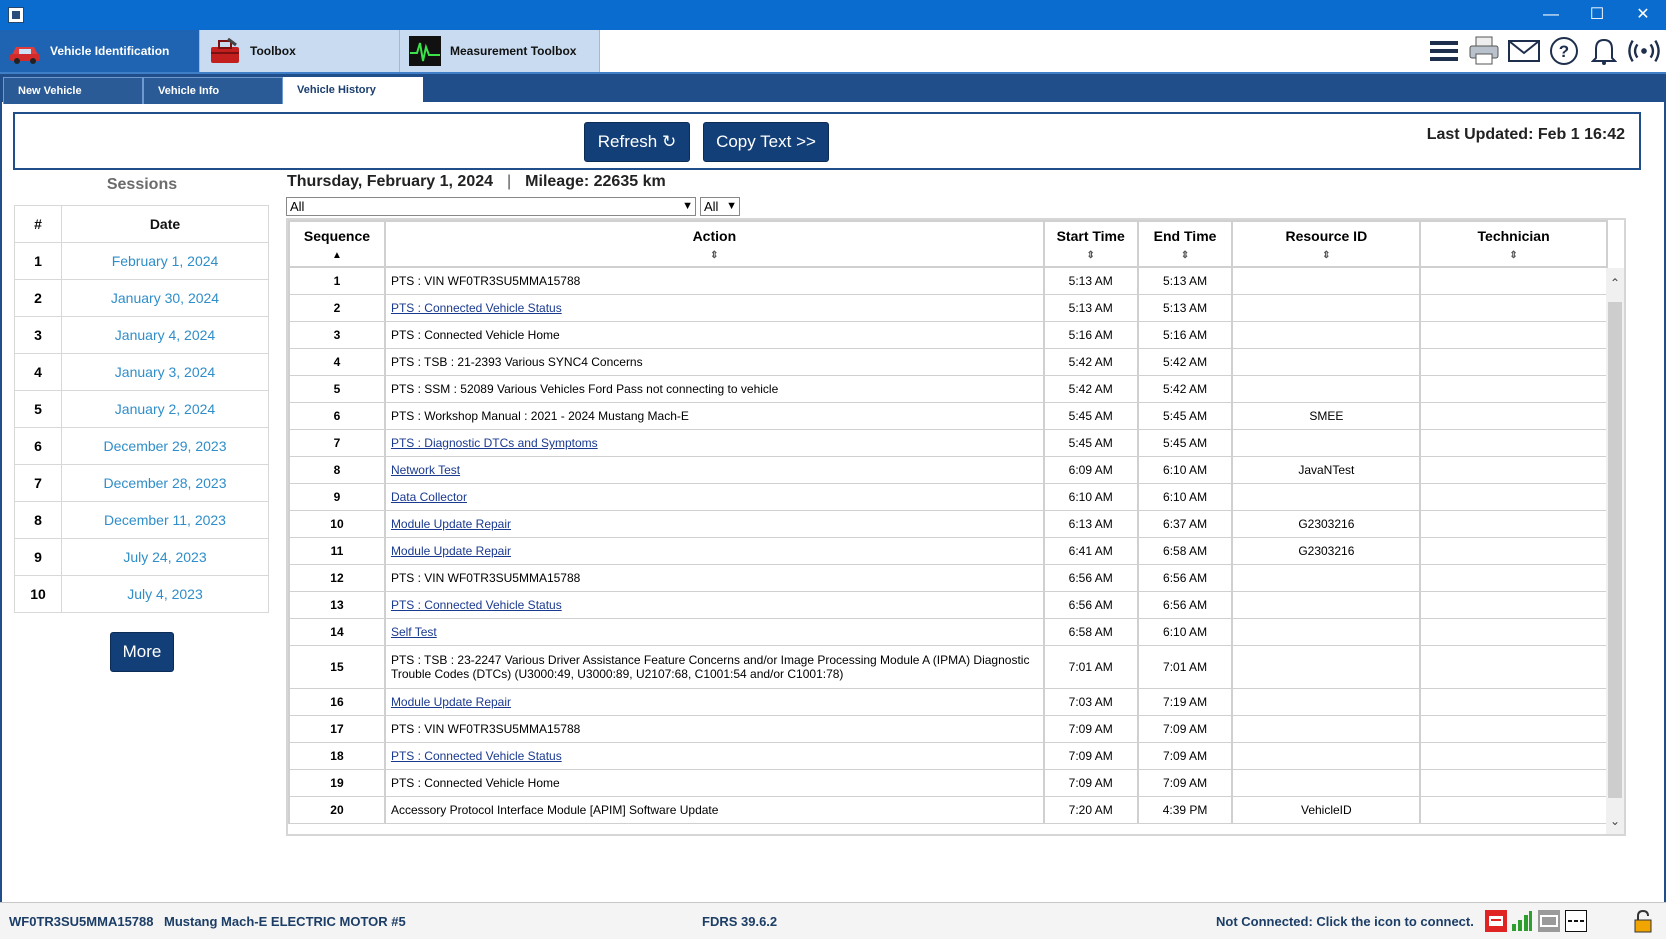  I want to click on session-date-link: January 2, 2024, so click(165, 409).